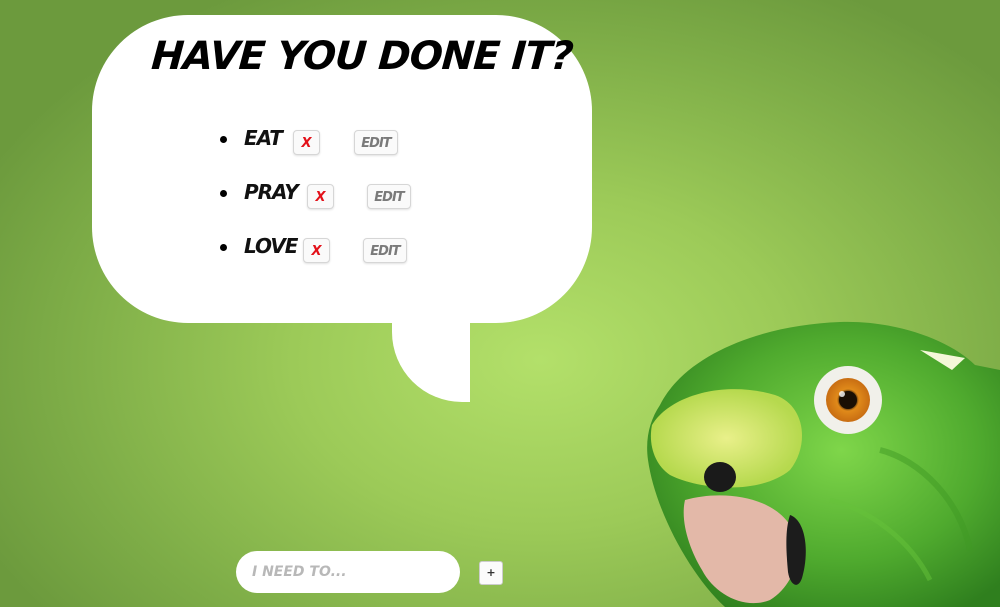 The height and width of the screenshot is (607, 1000). What do you see at coordinates (362, 56) in the screenshot?
I see `page-title: HAVE YOU DONE IT?` at bounding box center [362, 56].